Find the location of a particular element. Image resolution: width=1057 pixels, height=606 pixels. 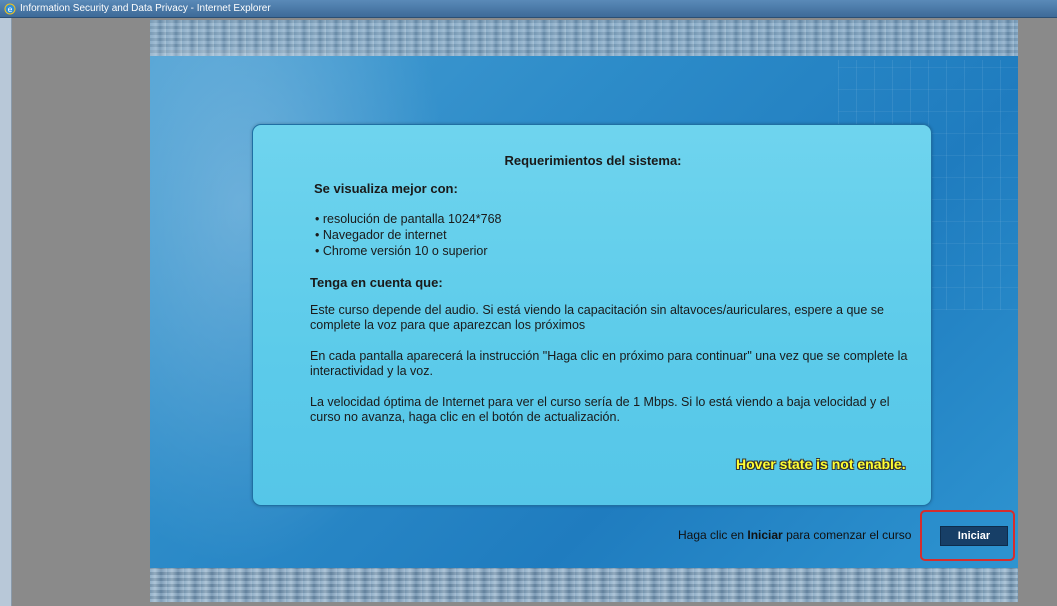

internet-explorer-icon: e is located at coordinates (10, 9).